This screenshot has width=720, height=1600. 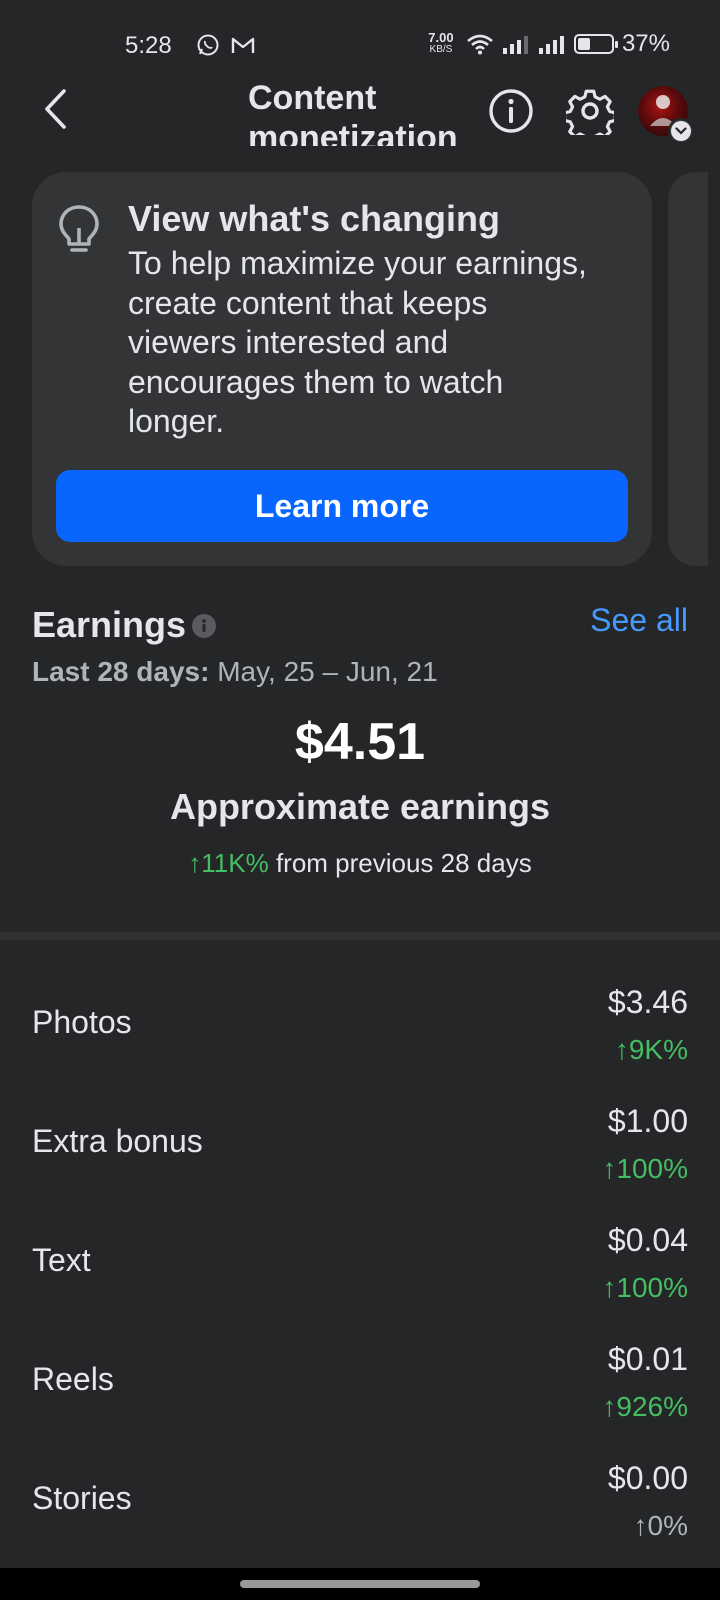 What do you see at coordinates (360, 936) in the screenshot?
I see `section-divider` at bounding box center [360, 936].